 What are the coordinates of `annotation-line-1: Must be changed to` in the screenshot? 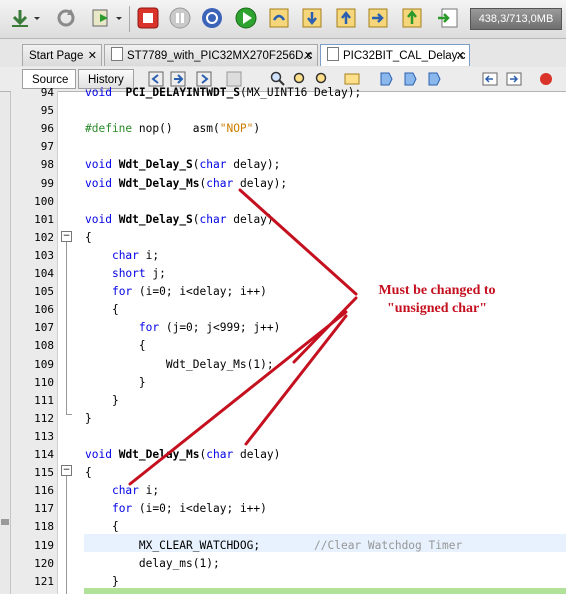 It's located at (437, 290).